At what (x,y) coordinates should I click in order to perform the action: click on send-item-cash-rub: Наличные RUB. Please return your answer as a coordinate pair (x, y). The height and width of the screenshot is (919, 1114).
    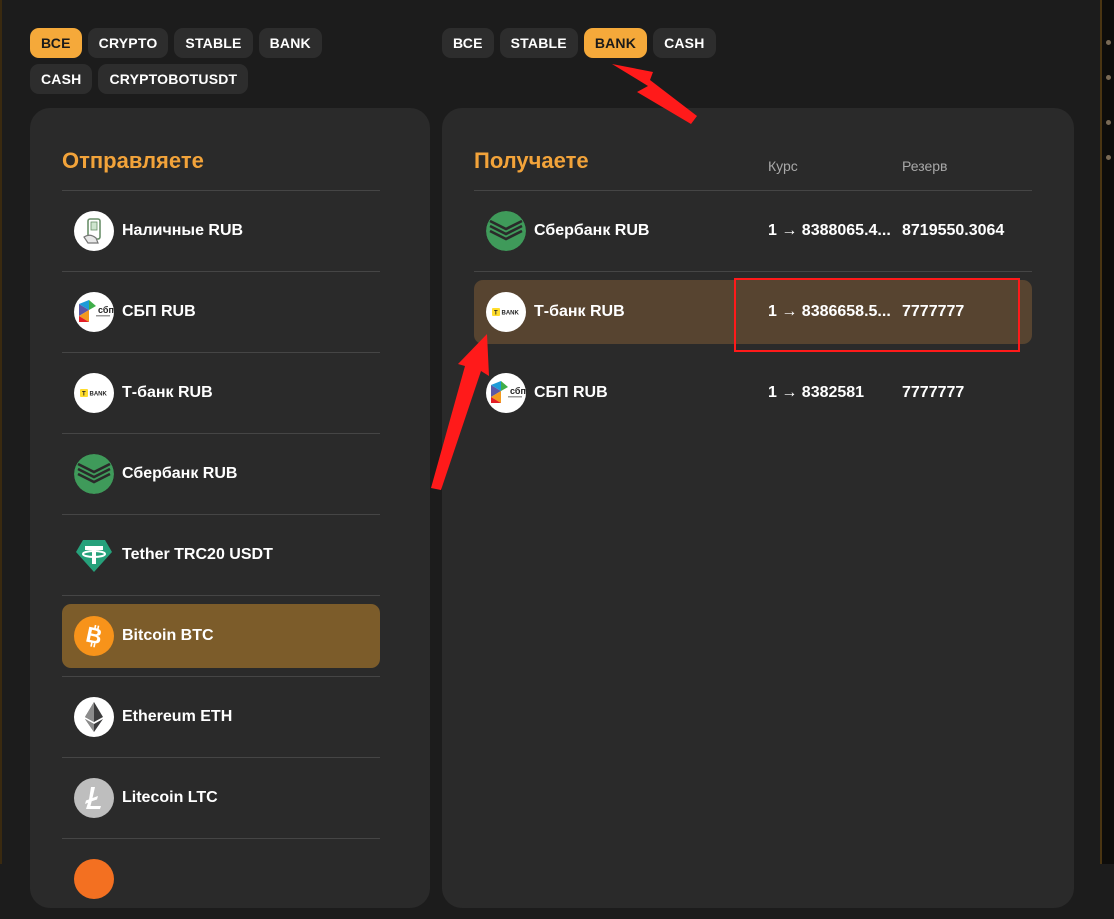
    Looking at the image, I should click on (221, 230).